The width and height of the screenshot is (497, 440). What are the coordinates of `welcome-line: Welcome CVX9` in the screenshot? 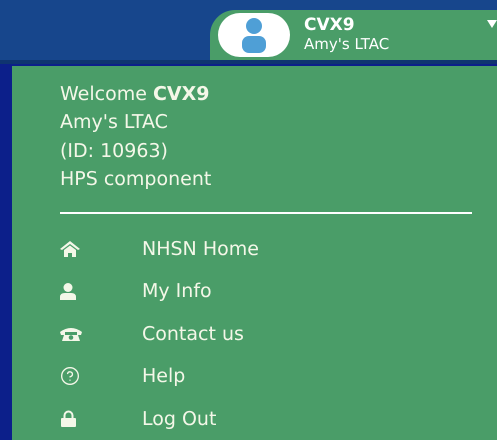 It's located at (135, 94).